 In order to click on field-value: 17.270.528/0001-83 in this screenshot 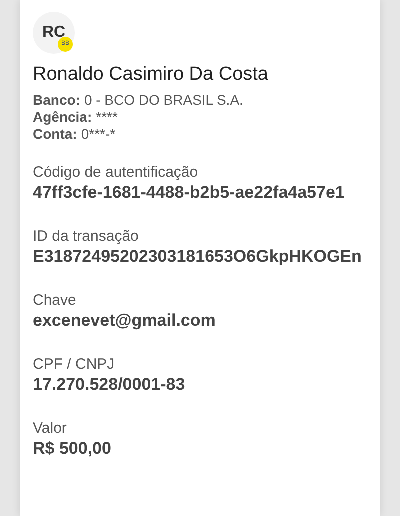, I will do `click(109, 385)`.